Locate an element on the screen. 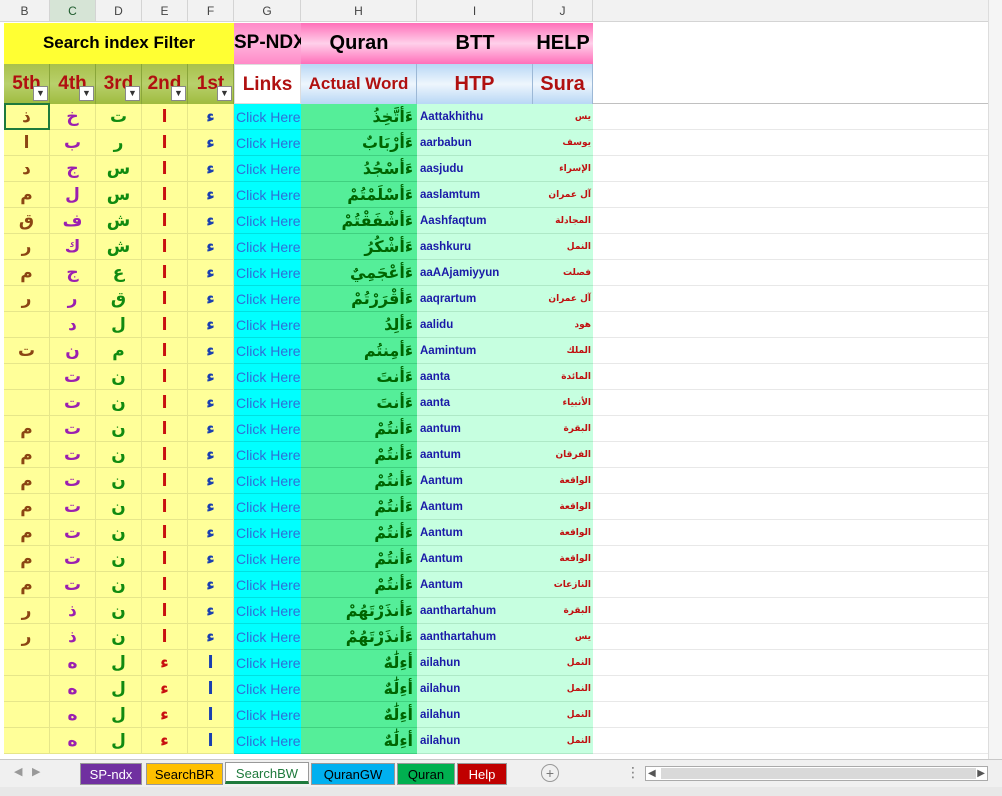  letter-cell-c: خ is located at coordinates (73, 117).